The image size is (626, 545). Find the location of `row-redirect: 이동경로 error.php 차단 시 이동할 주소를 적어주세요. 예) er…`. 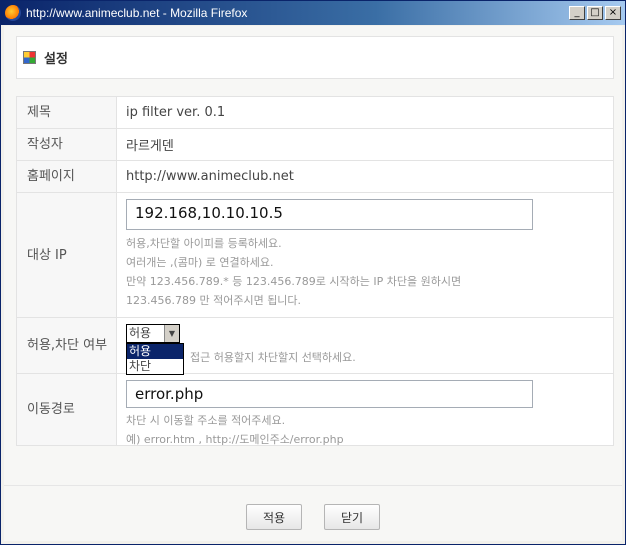

row-redirect: 이동경로 error.php 차단 시 이동할 주소를 적어주세요. 예) er… is located at coordinates (315, 410).